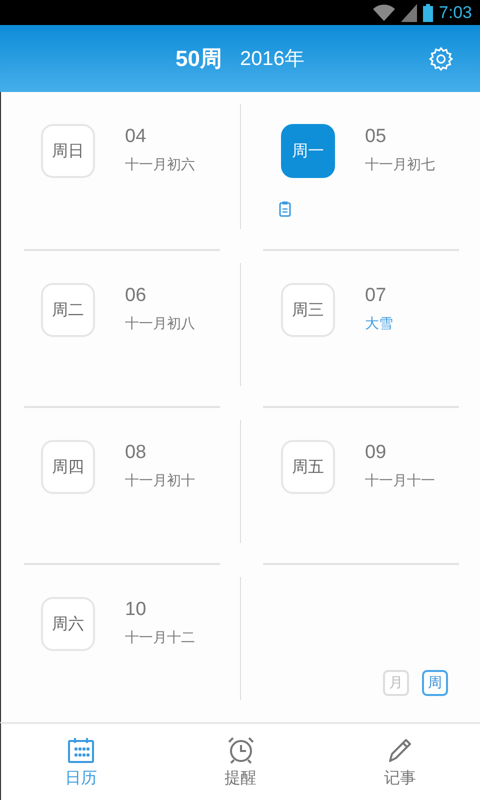 This screenshot has width=480, height=800. Describe the element at coordinates (285, 209) in the screenshot. I see `clipboard-icon` at that location.